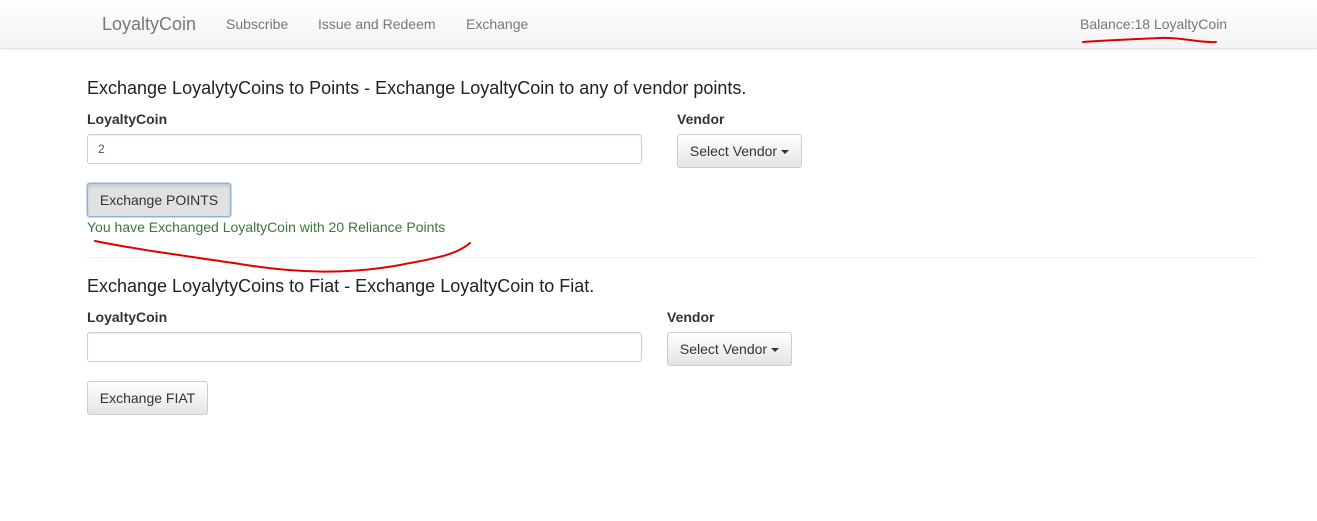 The image size is (1317, 521). I want to click on points-coin-input: 2, so click(364, 149).